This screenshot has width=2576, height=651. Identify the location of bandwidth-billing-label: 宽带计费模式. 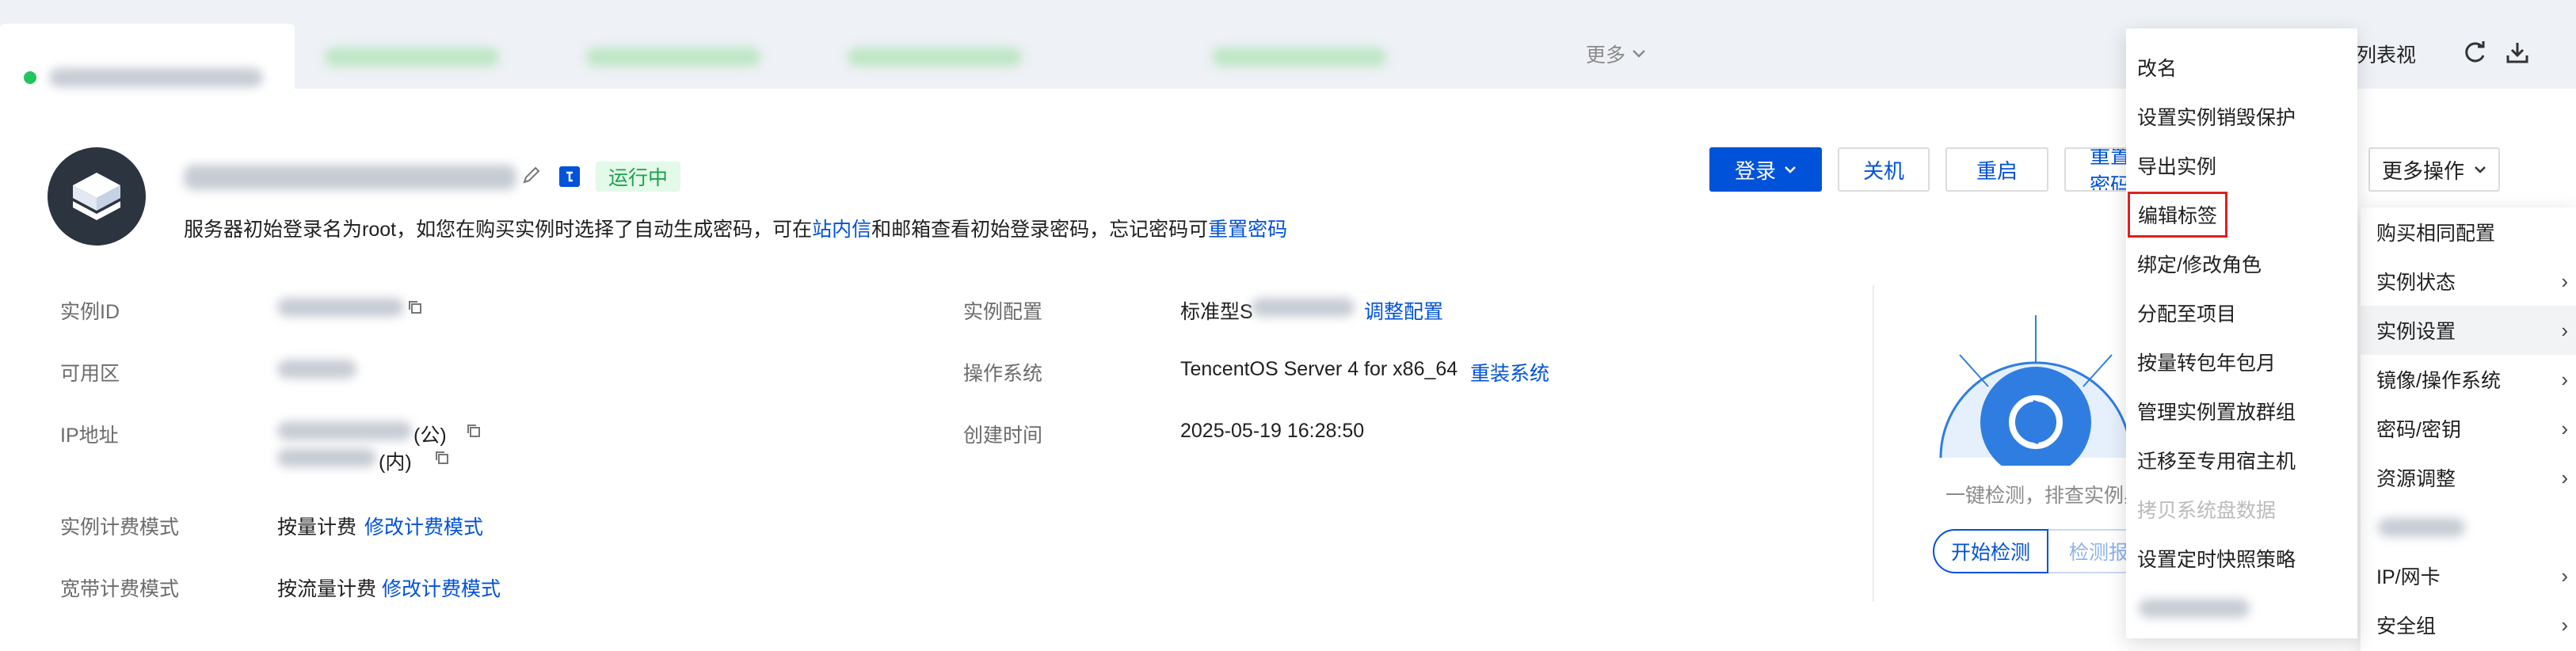
(120, 589).